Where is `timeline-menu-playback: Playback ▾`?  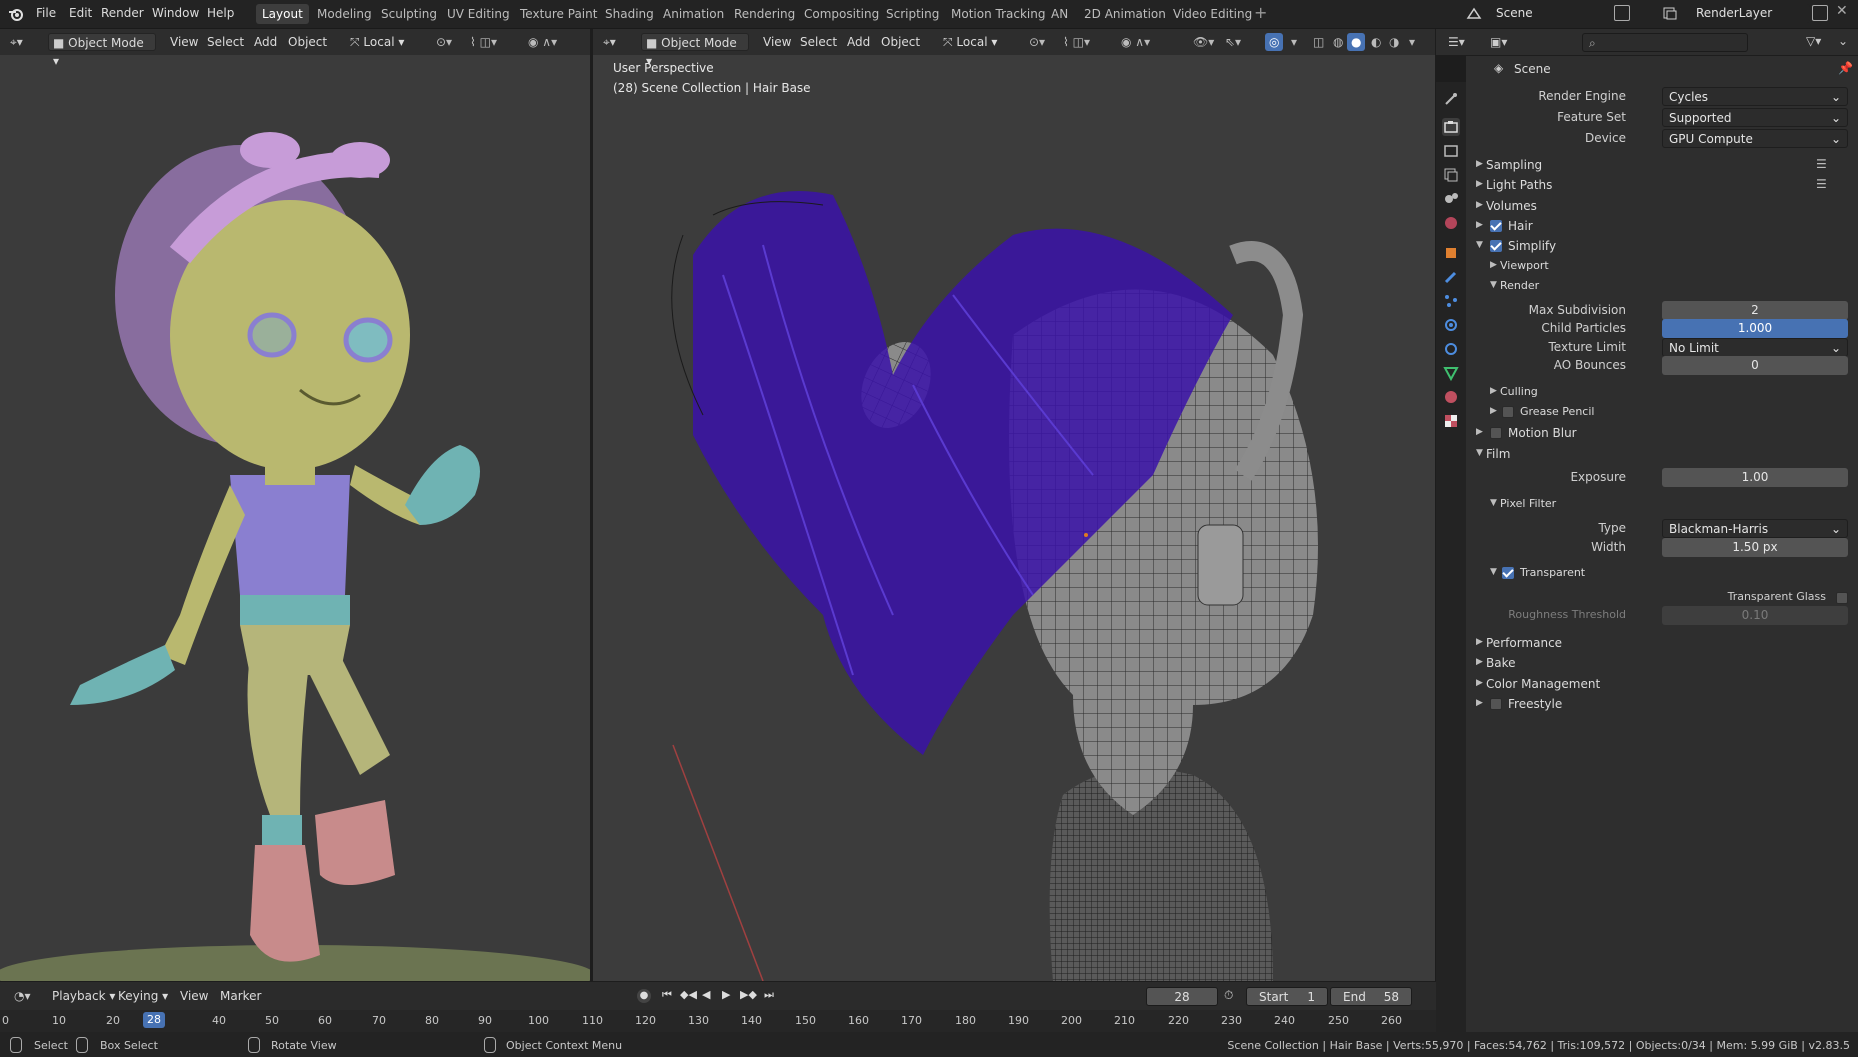 timeline-menu-playback: Playback ▾ is located at coordinates (83, 996).